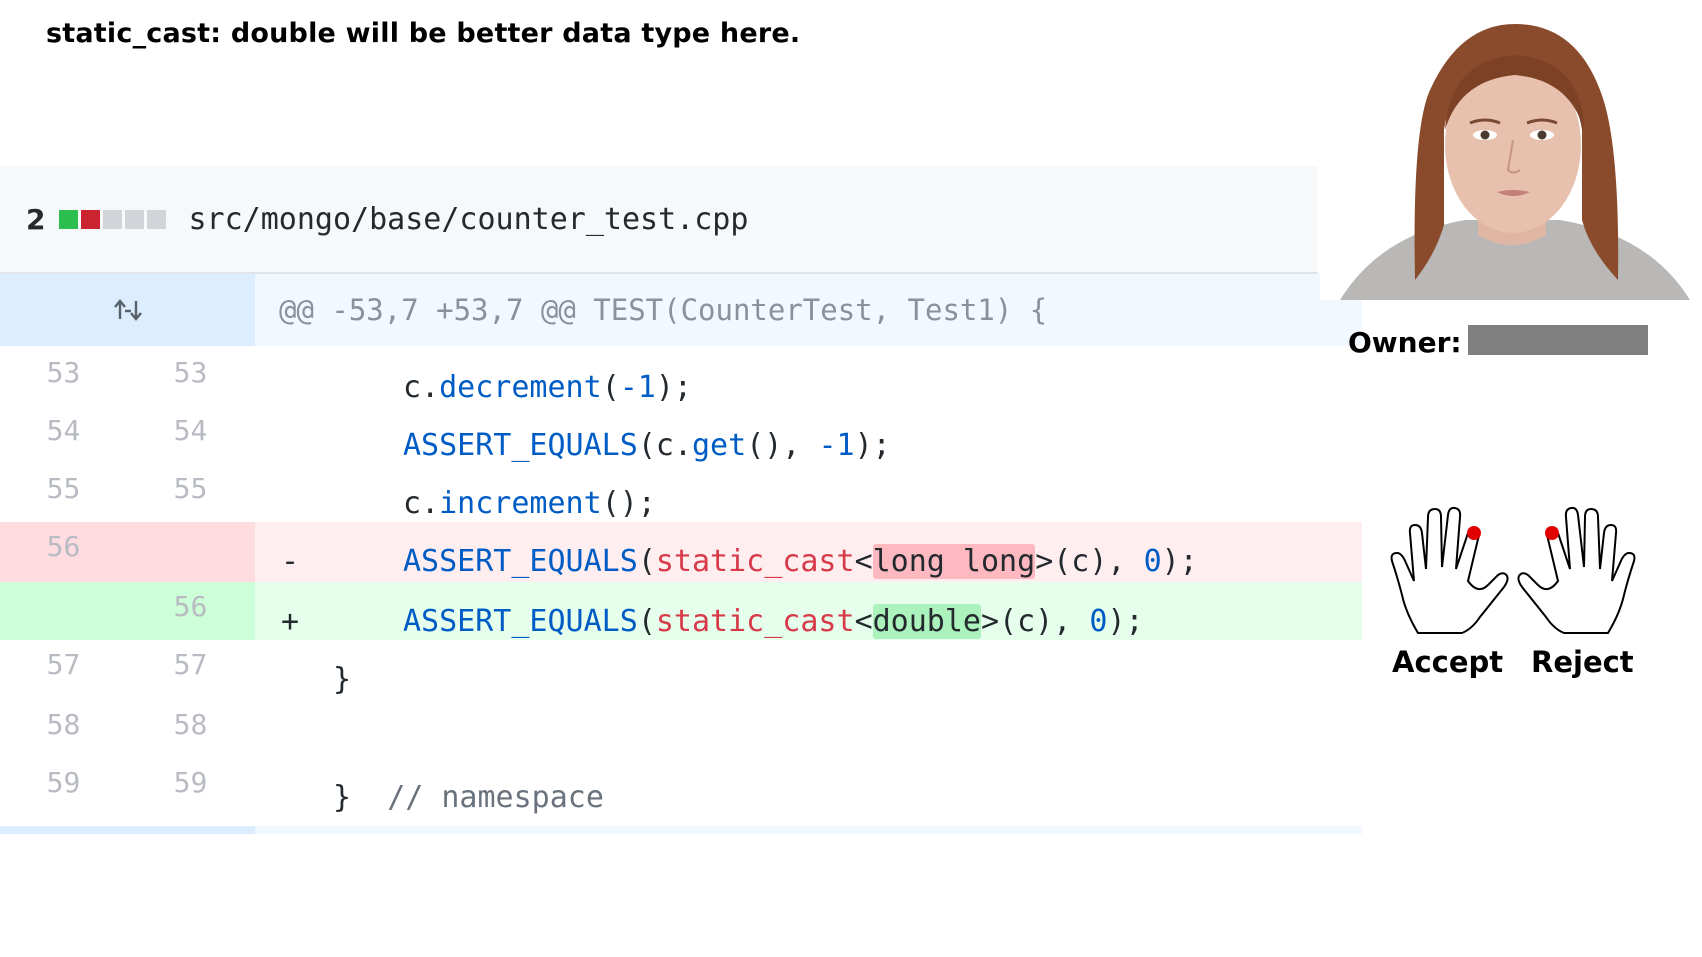 The image size is (1702, 957). What do you see at coordinates (808, 729) in the screenshot?
I see `code-content` at bounding box center [808, 729].